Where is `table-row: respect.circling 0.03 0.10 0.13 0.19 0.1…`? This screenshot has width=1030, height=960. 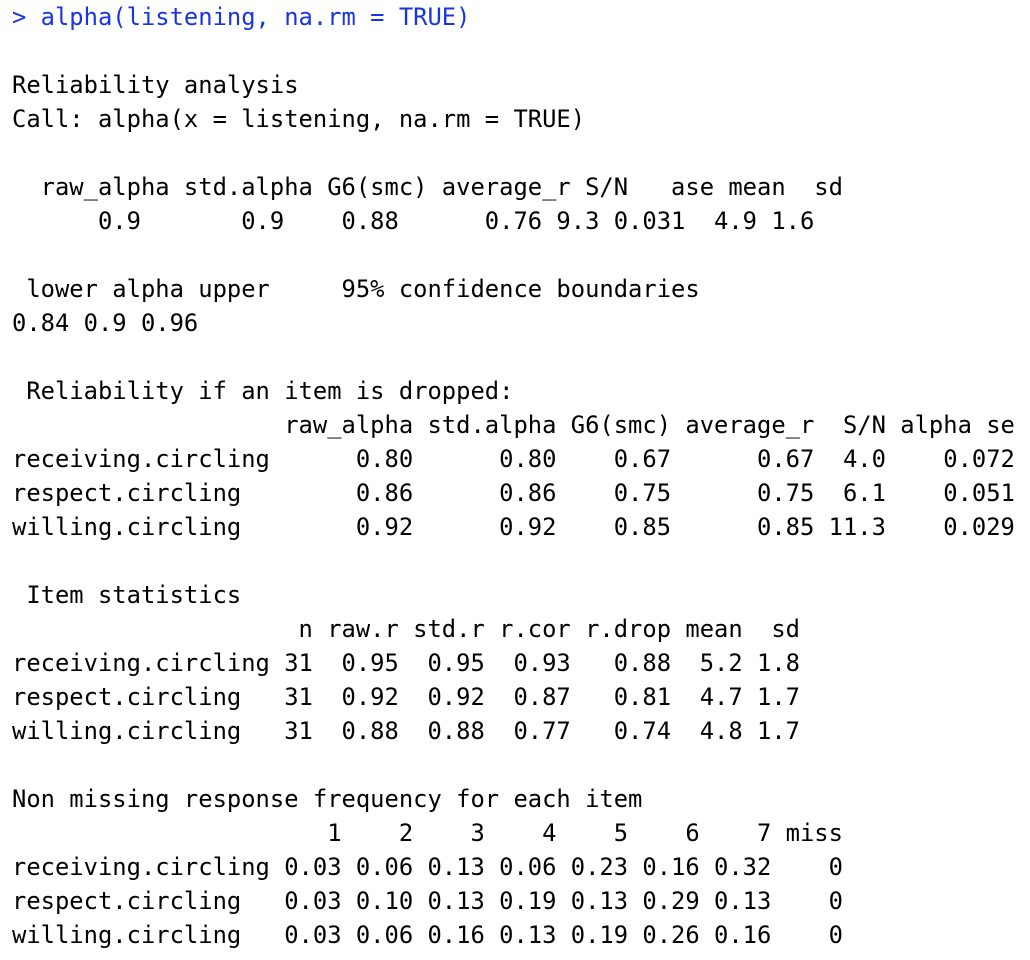
table-row: respect.circling 0.03 0.10 0.13 0.19 0.1… is located at coordinates (427, 901).